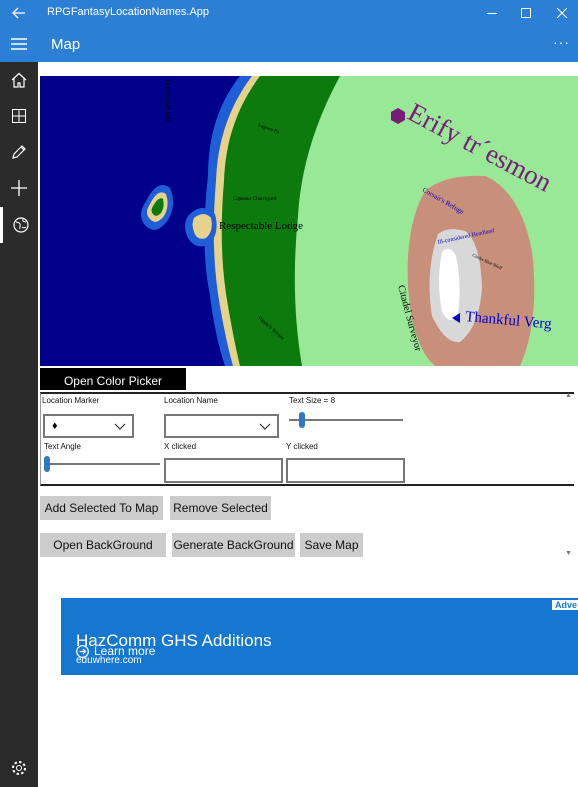 The width and height of the screenshot is (578, 787). What do you see at coordinates (71, 400) in the screenshot?
I see `location-marker-label: Location Marker` at bounding box center [71, 400].